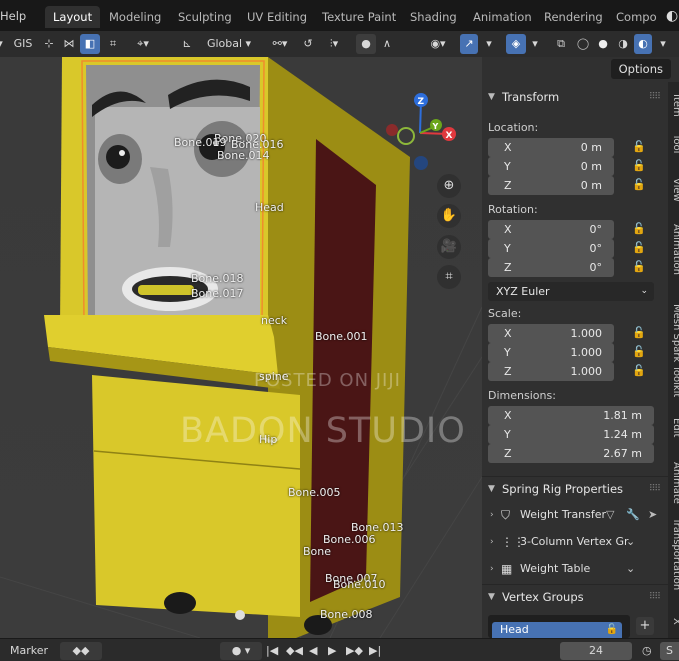 This screenshot has height=661, width=679. Describe the element at coordinates (73, 17) in the screenshot. I see `workspace-tab-layout: Layout` at that location.